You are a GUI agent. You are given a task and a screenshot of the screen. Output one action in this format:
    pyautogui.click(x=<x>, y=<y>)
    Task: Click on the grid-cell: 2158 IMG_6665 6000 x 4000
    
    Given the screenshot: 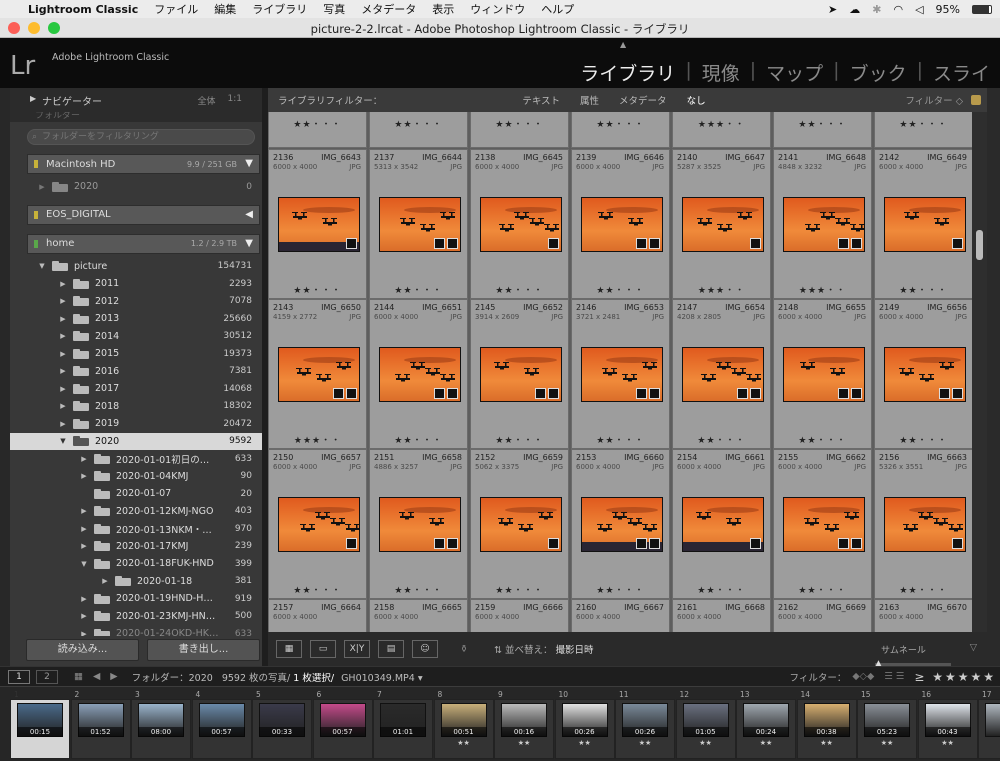 What is the action you would take?
    pyautogui.click(x=418, y=615)
    